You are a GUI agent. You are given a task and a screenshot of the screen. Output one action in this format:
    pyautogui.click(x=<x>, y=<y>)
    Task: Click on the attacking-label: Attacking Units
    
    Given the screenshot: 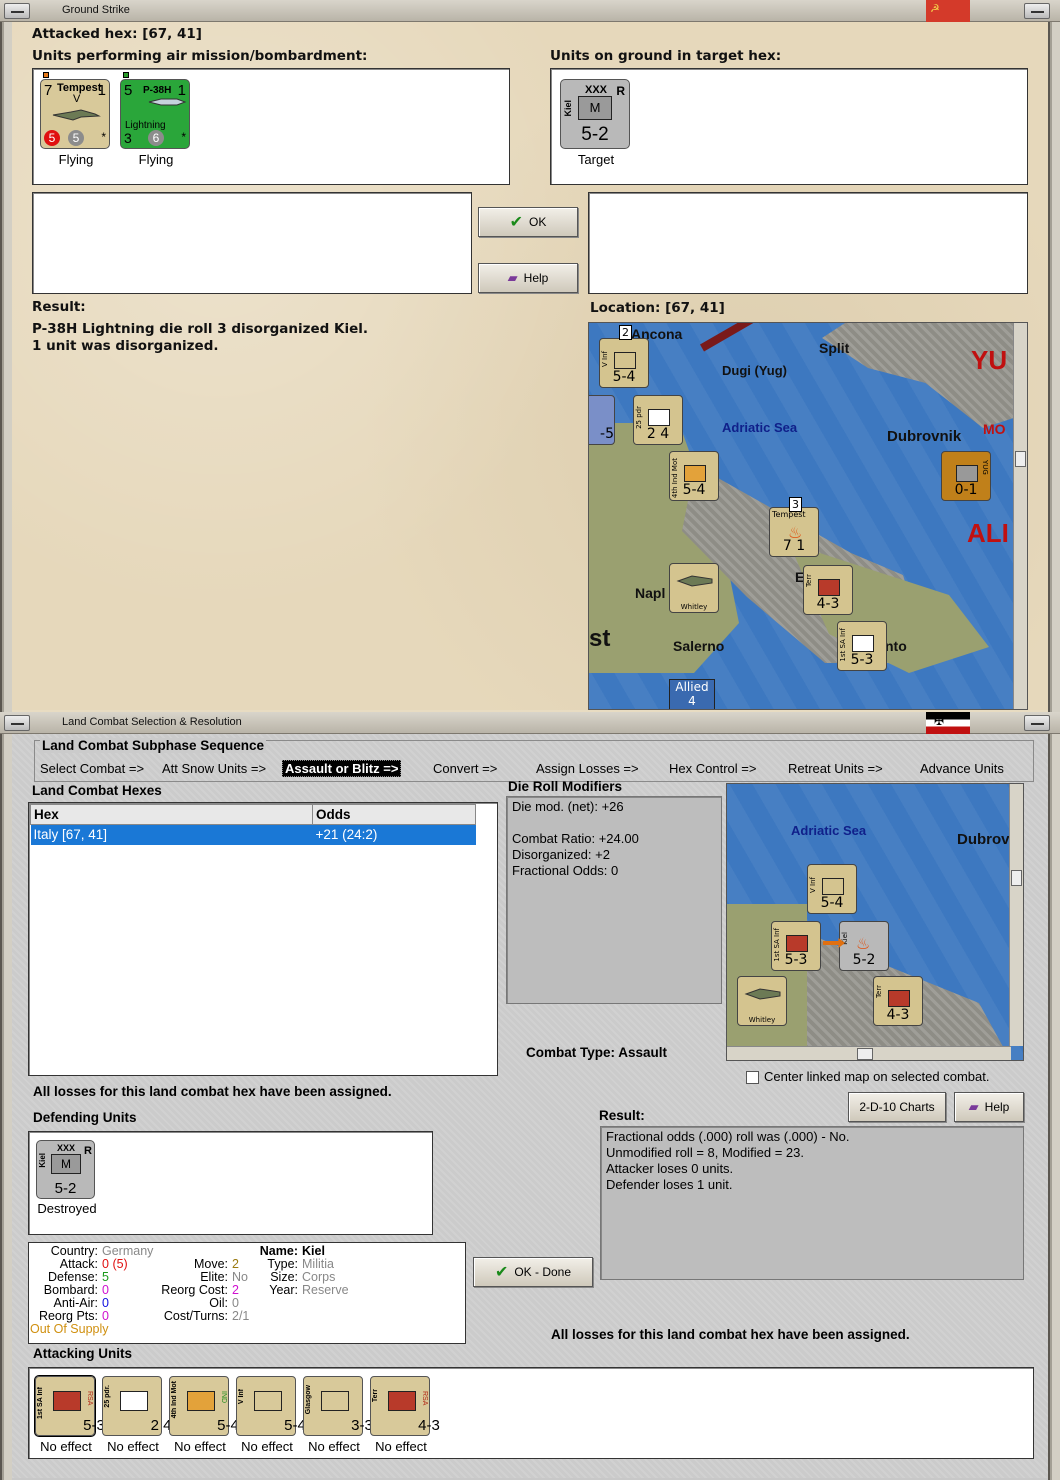 What is the action you would take?
    pyautogui.click(x=83, y=1353)
    